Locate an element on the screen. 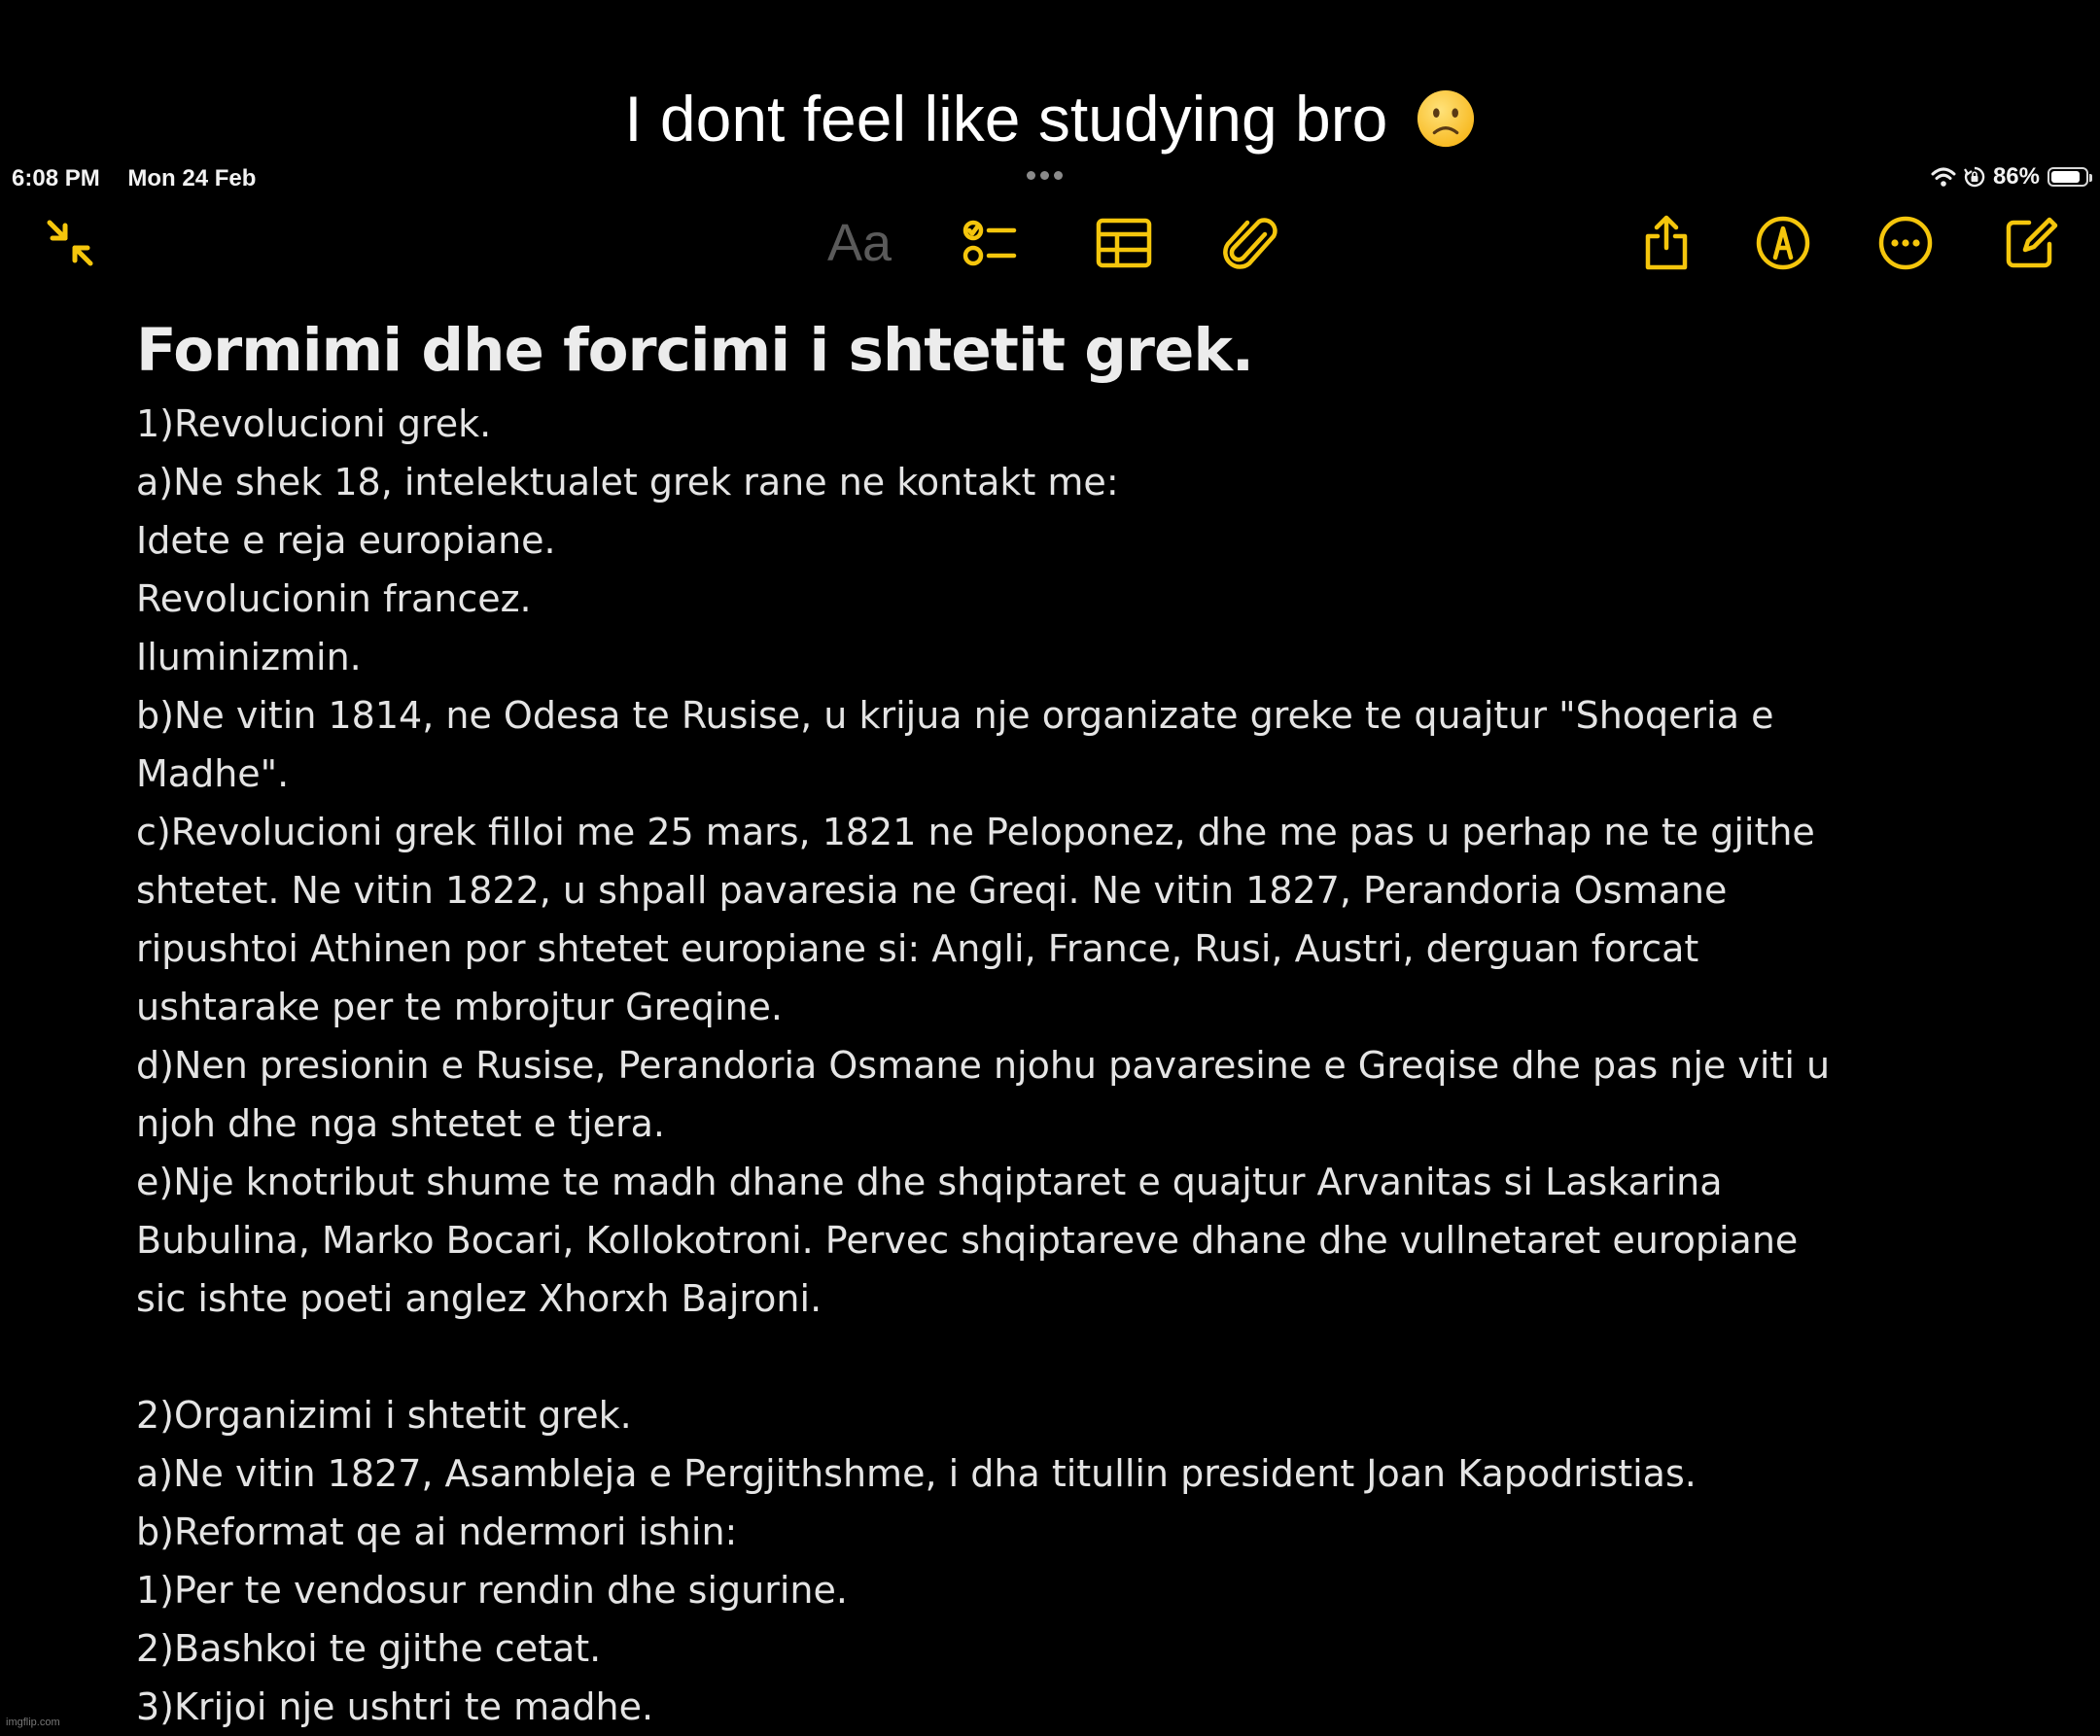  compose-button is located at coordinates (2030, 243).